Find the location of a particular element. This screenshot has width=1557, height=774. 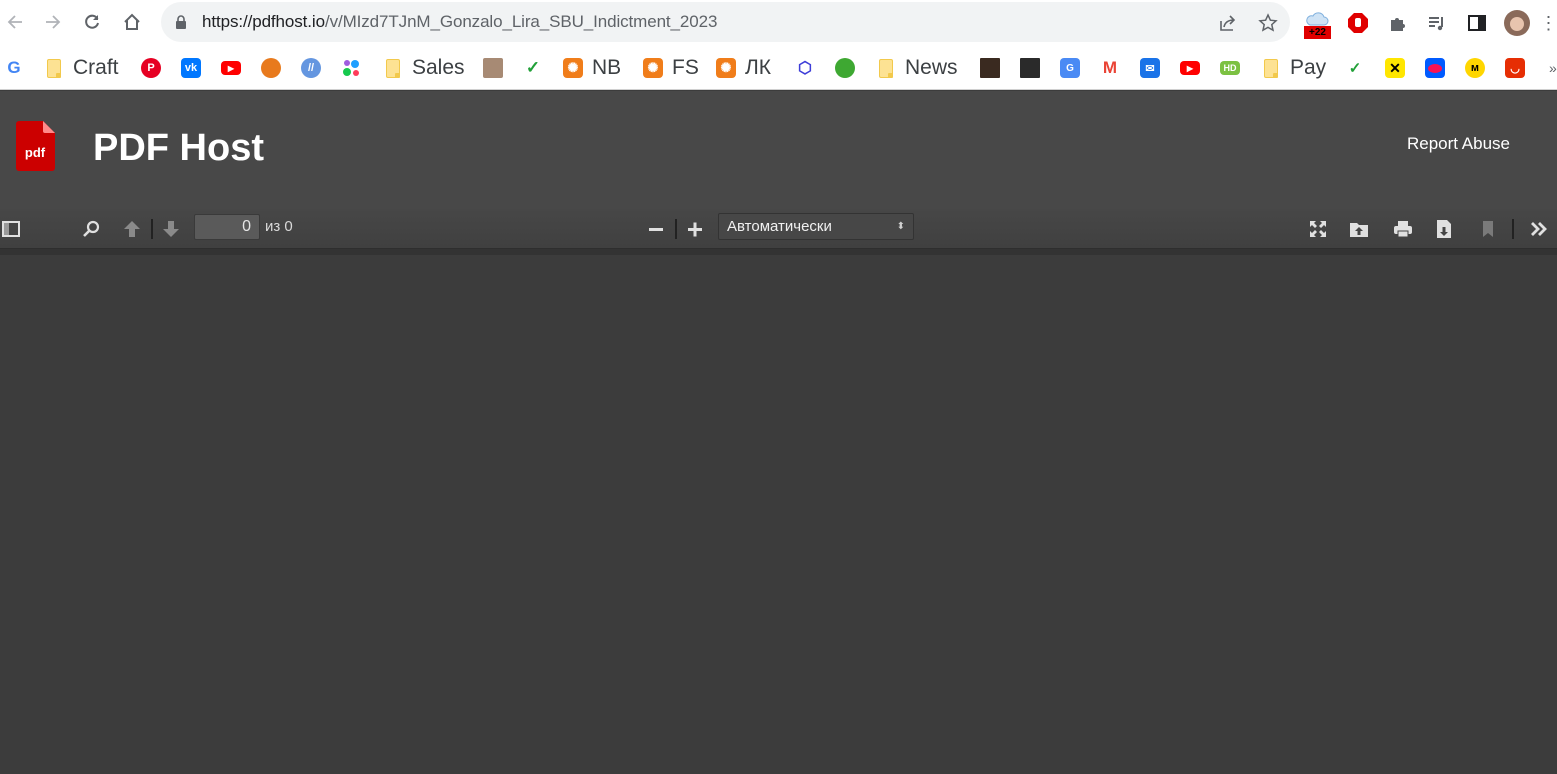

media-control-button is located at coordinates (1437, 23).